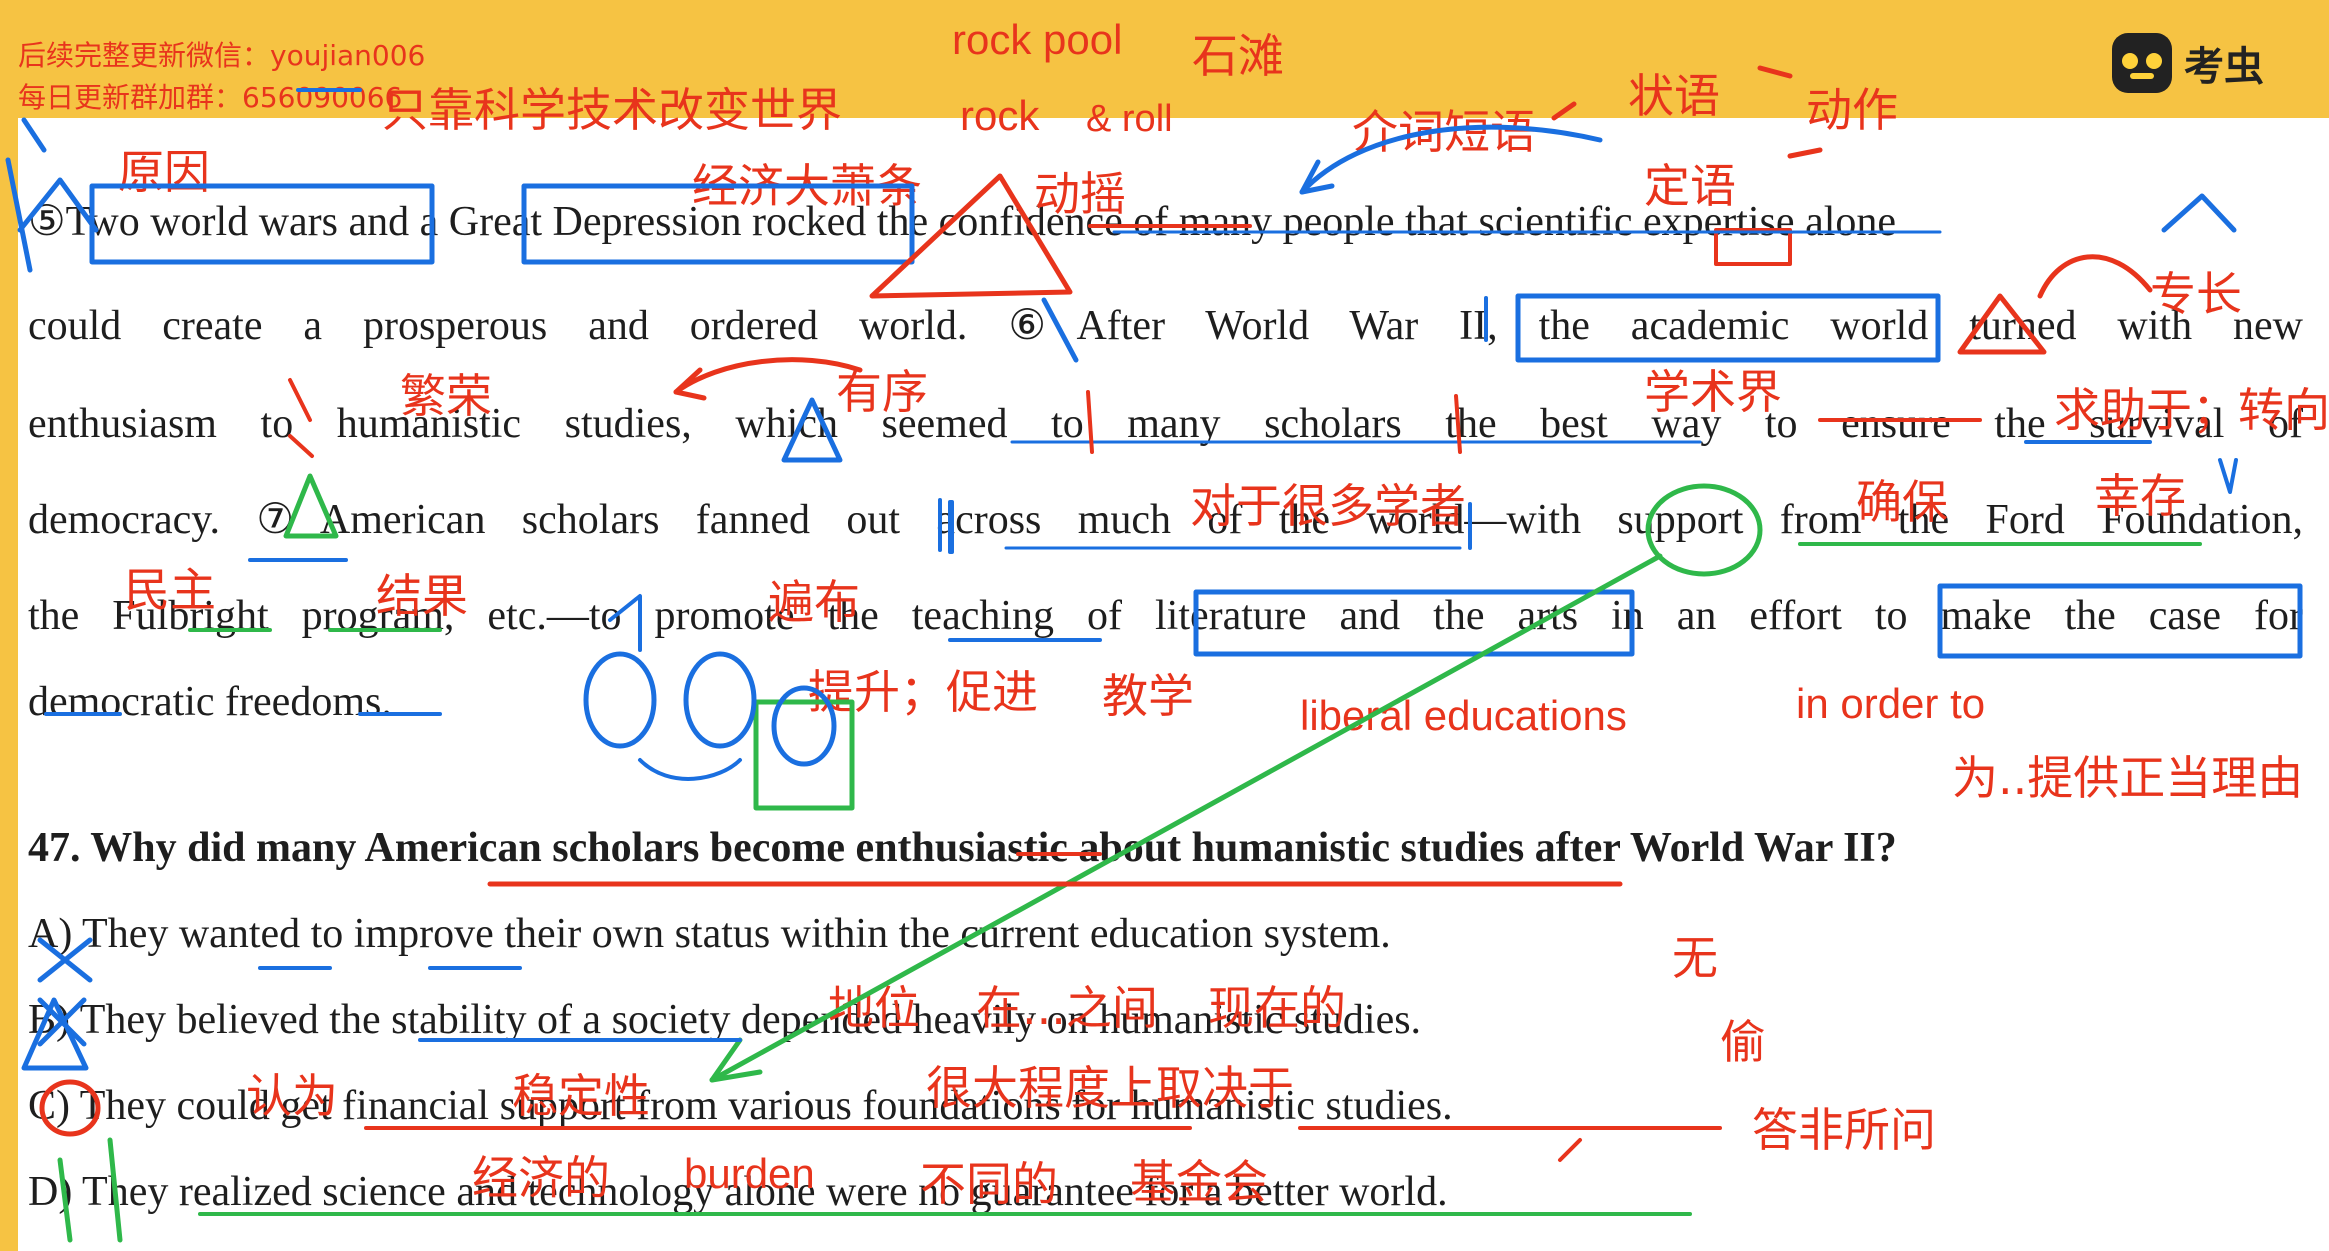  I want to click on annotation-teaching: 教学, so click(1148, 696).